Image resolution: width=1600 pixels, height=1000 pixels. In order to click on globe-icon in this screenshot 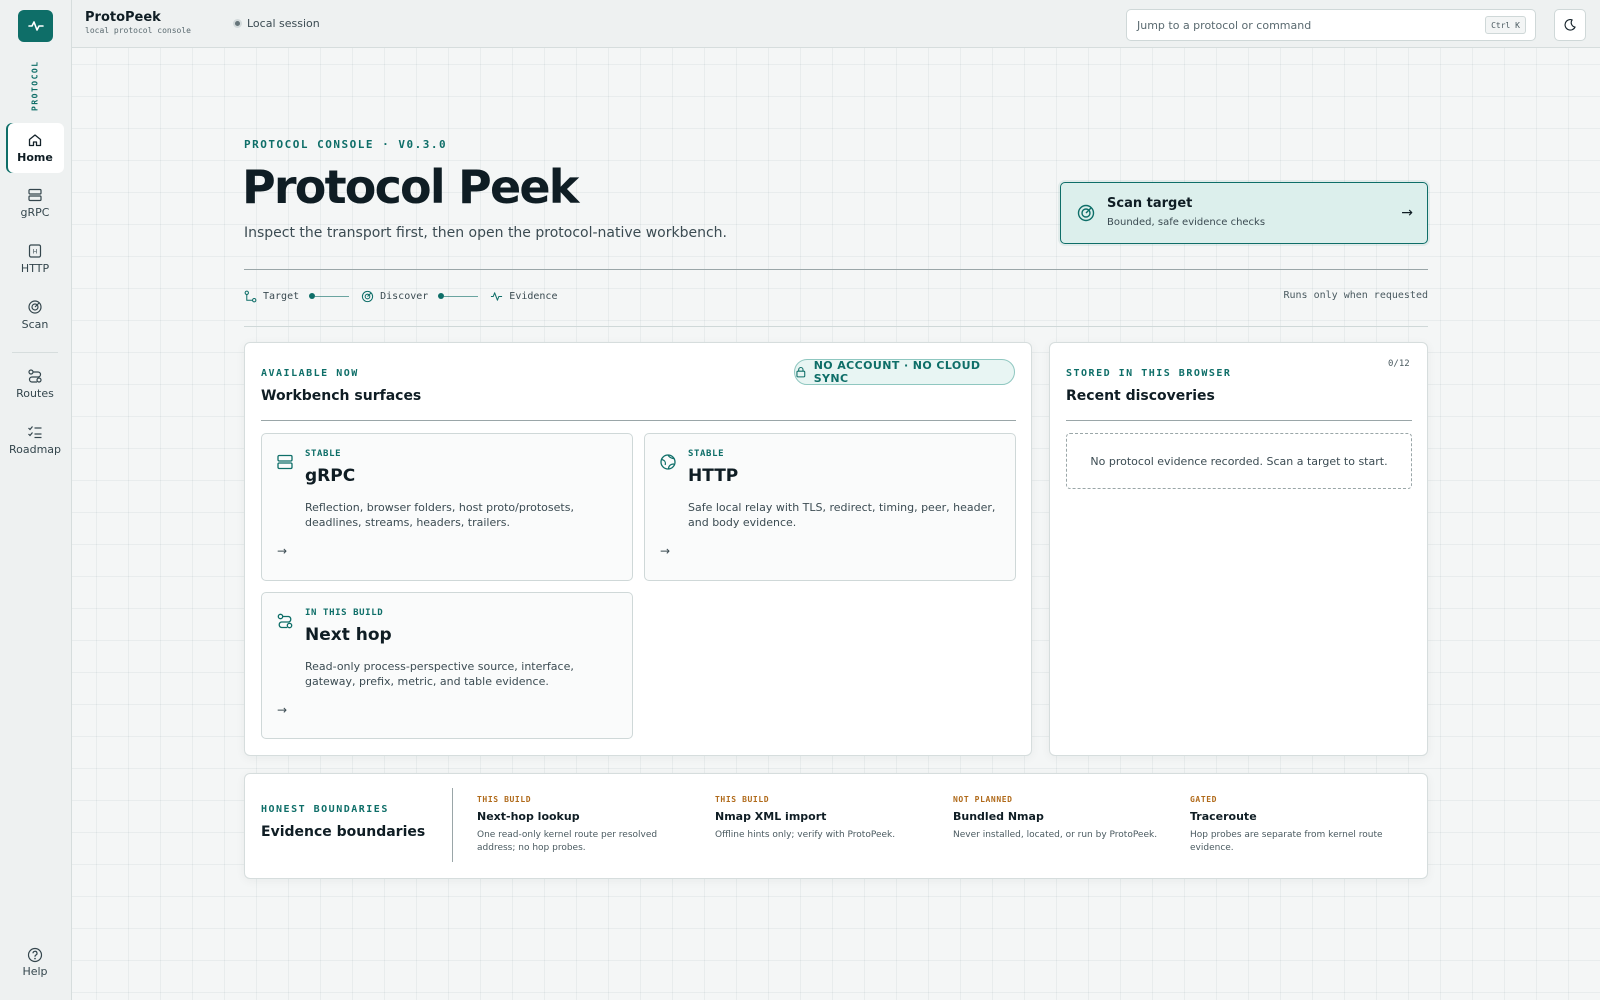, I will do `click(668, 462)`.